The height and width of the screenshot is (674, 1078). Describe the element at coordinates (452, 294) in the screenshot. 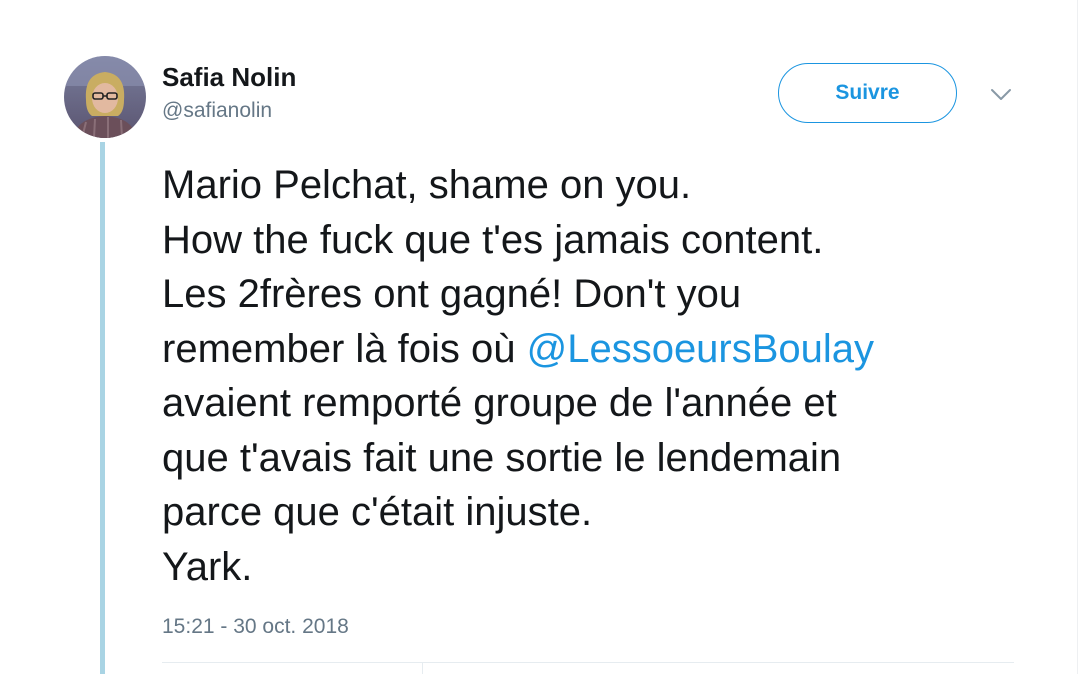

I see `tweet-line: Les 2frères ont gagné! Don't you` at that location.